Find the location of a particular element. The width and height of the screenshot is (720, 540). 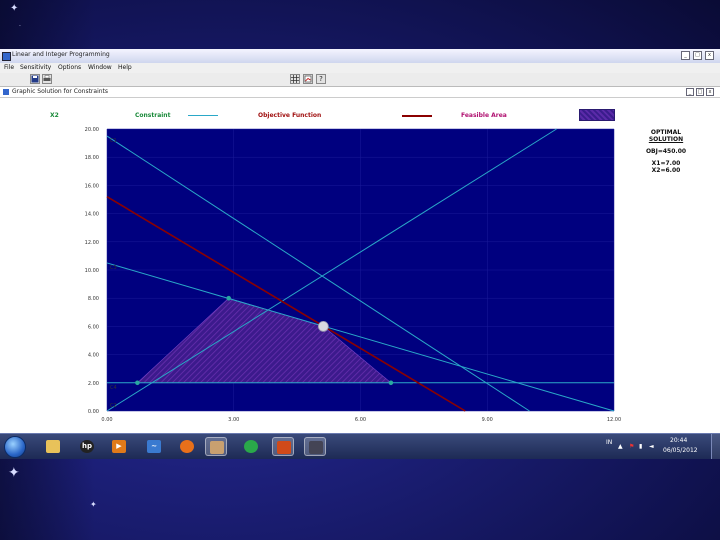

y-tick-label: 6.00 is located at coordinates (93, 327).